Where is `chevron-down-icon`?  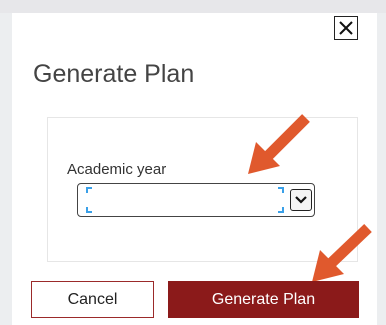 chevron-down-icon is located at coordinates (301, 200).